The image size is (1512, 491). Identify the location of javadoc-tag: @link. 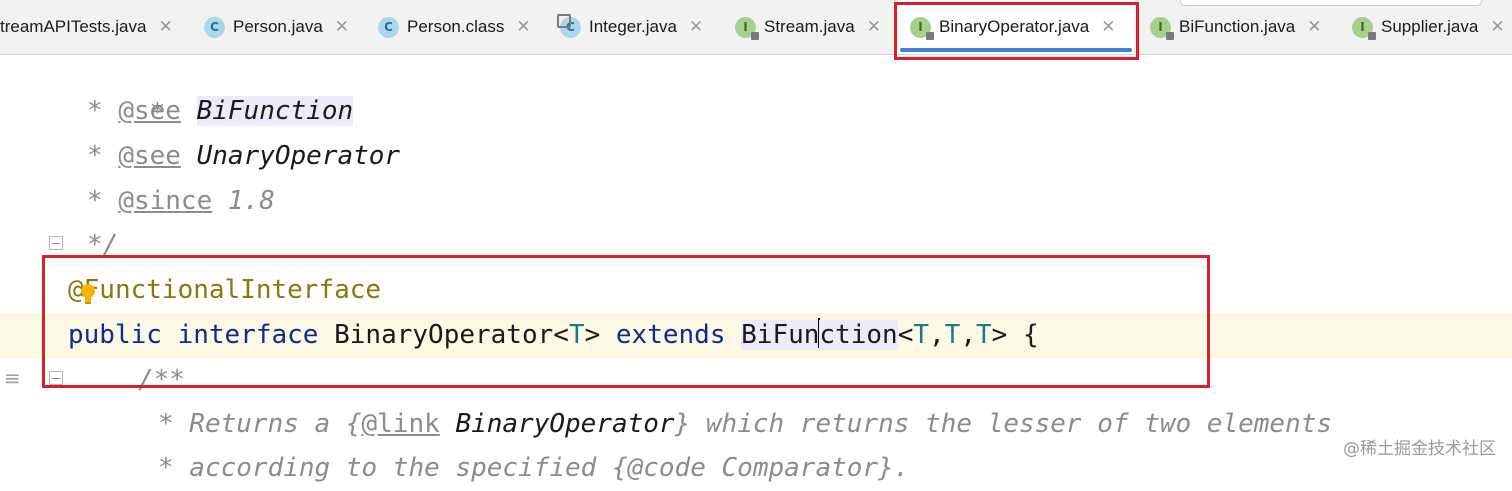
(400, 424).